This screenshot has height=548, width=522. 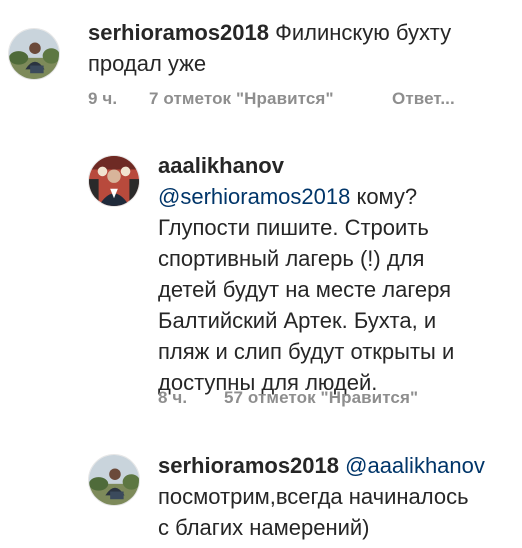 What do you see at coordinates (173, 397) in the screenshot?
I see `comment-time: 8 ч.` at bounding box center [173, 397].